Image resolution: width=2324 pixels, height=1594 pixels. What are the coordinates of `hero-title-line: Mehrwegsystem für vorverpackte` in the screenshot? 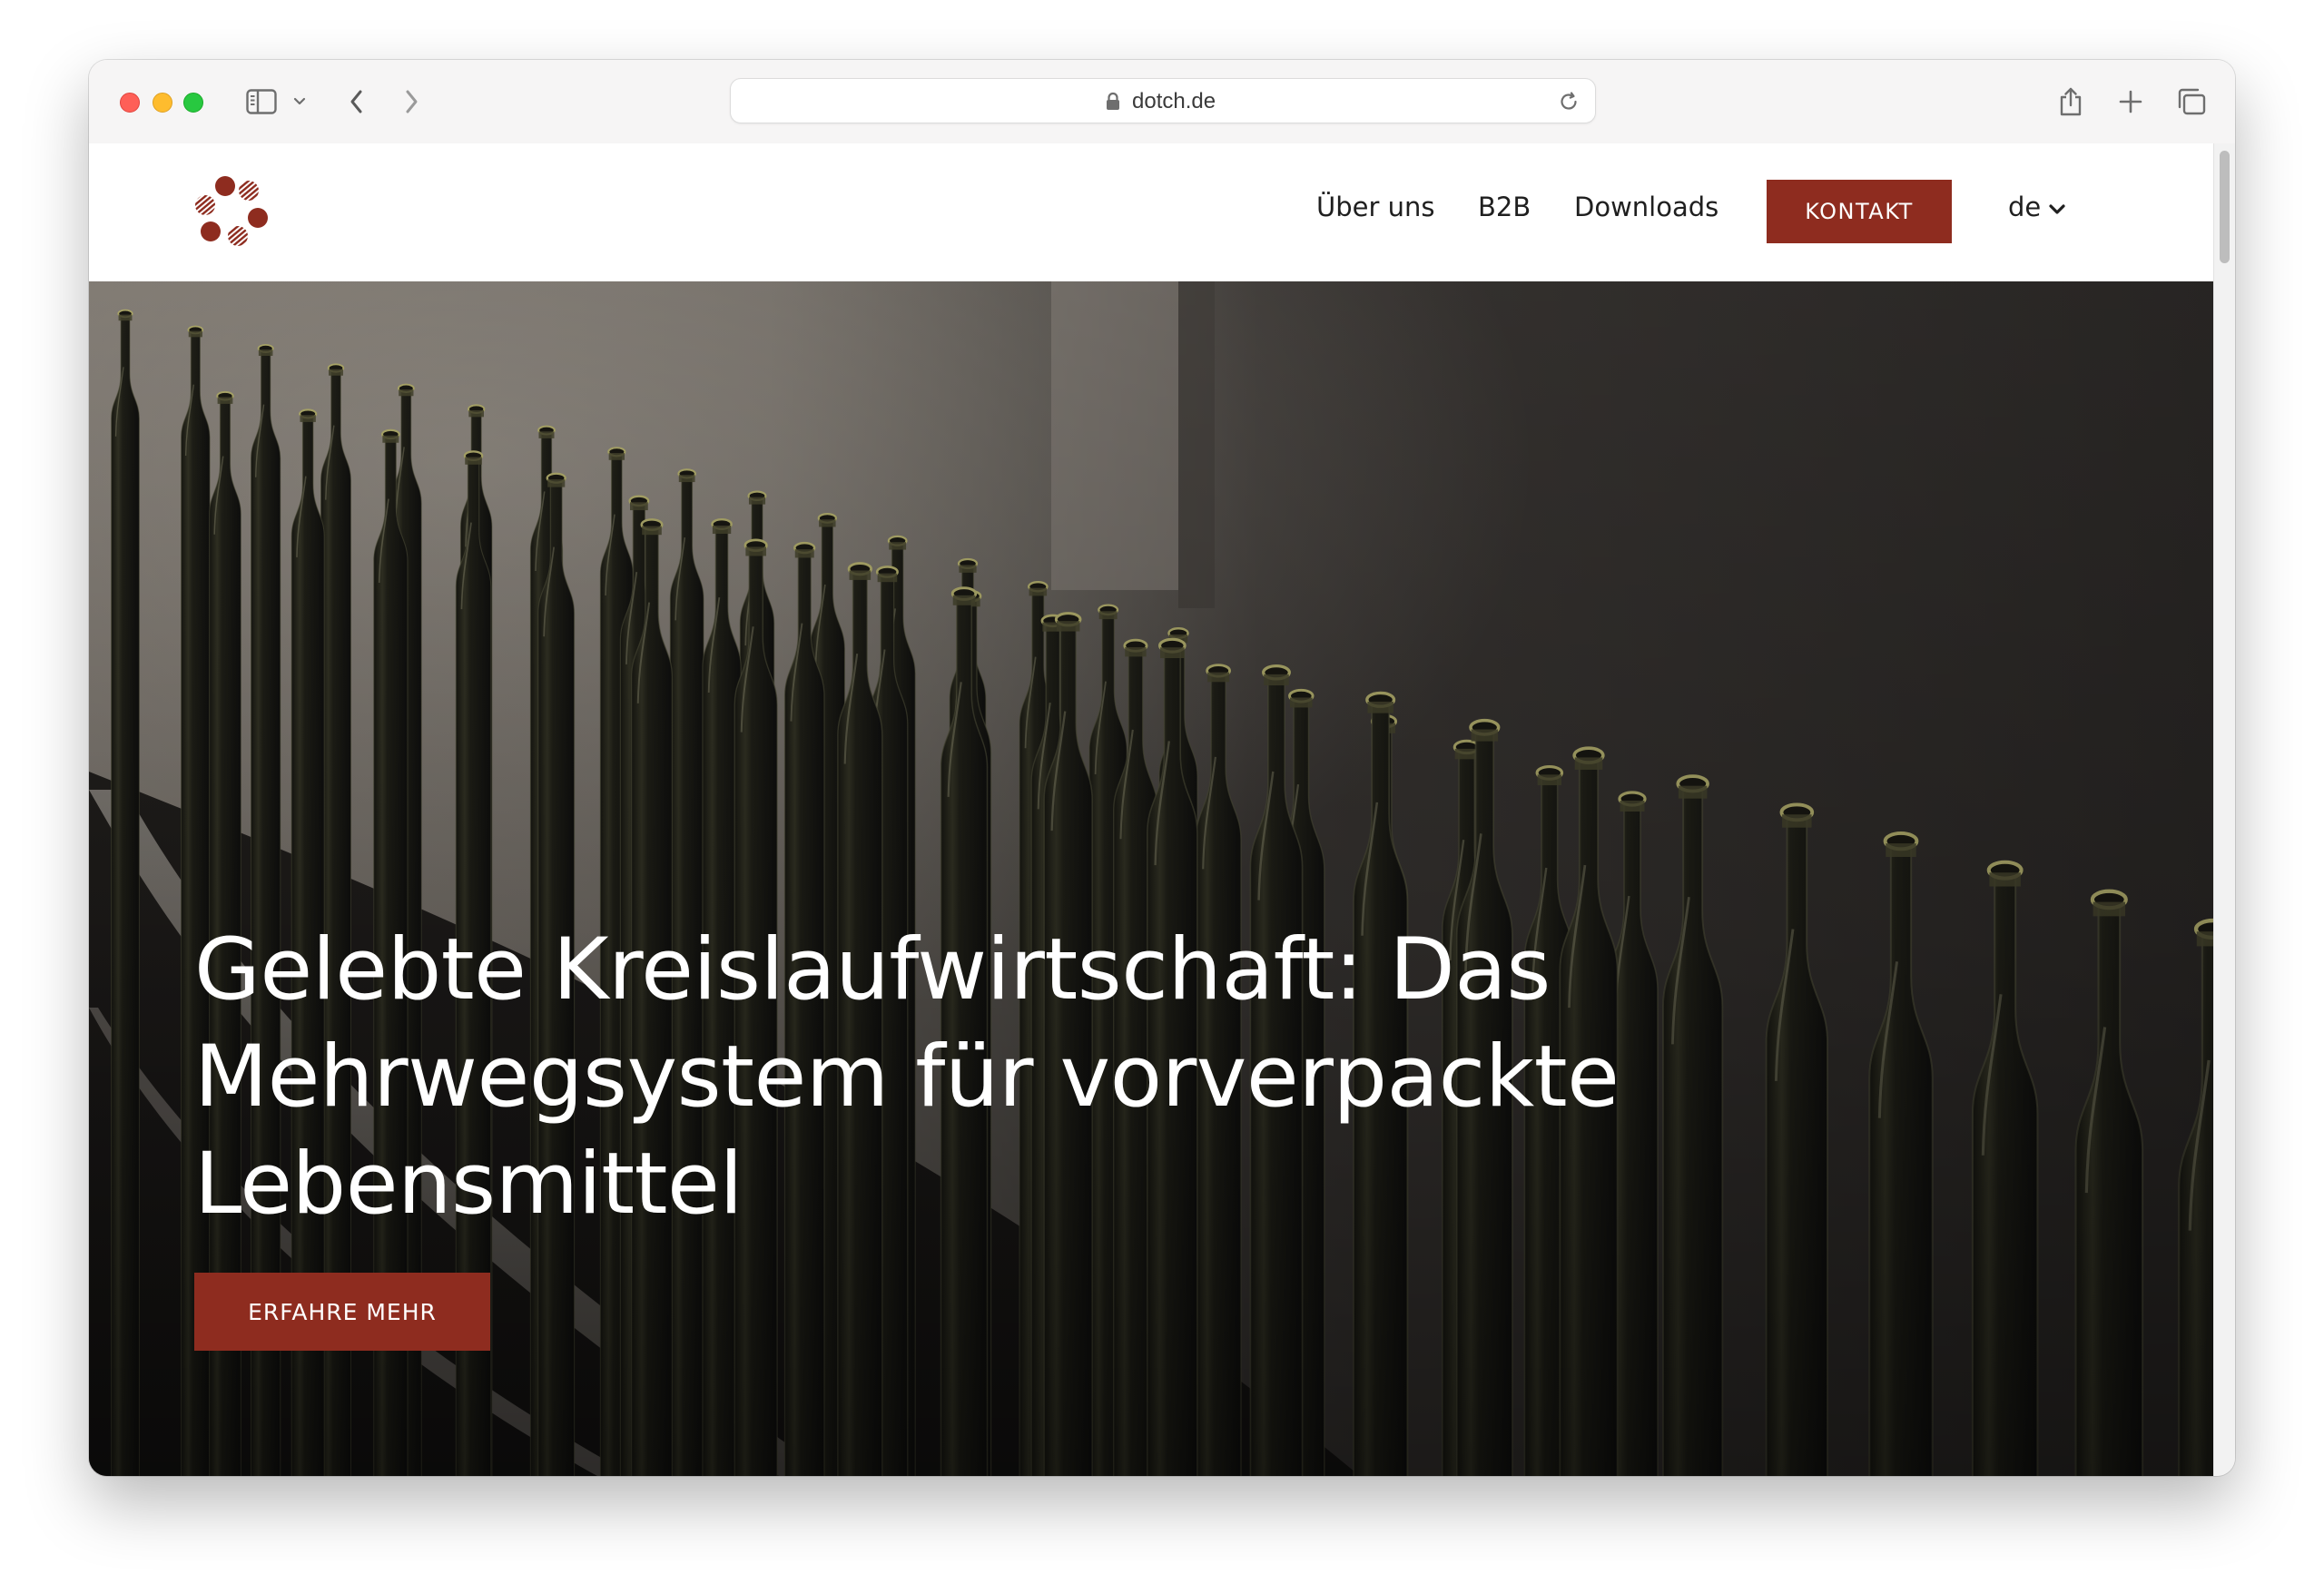 It's located at (907, 1077).